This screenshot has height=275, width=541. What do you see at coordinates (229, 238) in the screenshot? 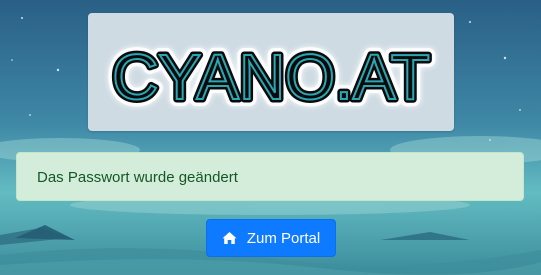
I see `home-icon` at bounding box center [229, 238].